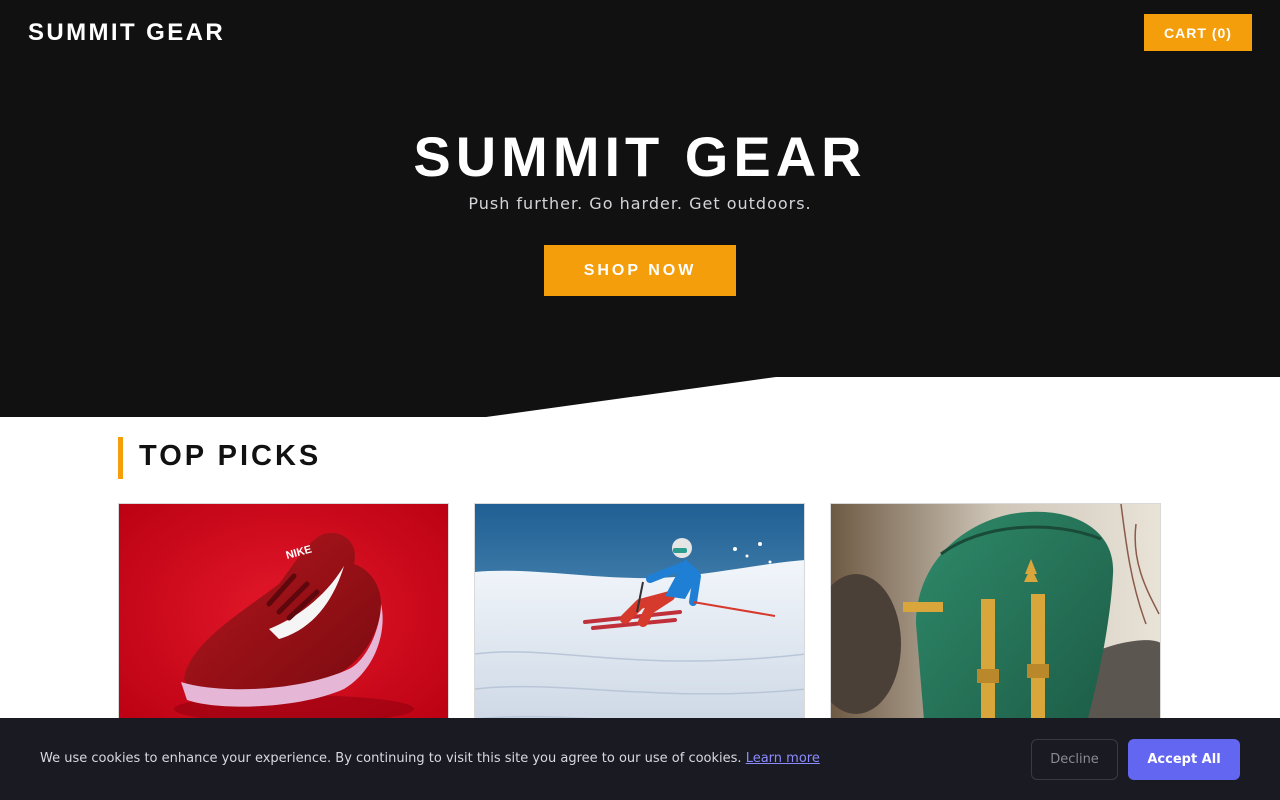 This screenshot has height=800, width=1280. Describe the element at coordinates (120, 458) in the screenshot. I see `section-accent-bar` at that location.